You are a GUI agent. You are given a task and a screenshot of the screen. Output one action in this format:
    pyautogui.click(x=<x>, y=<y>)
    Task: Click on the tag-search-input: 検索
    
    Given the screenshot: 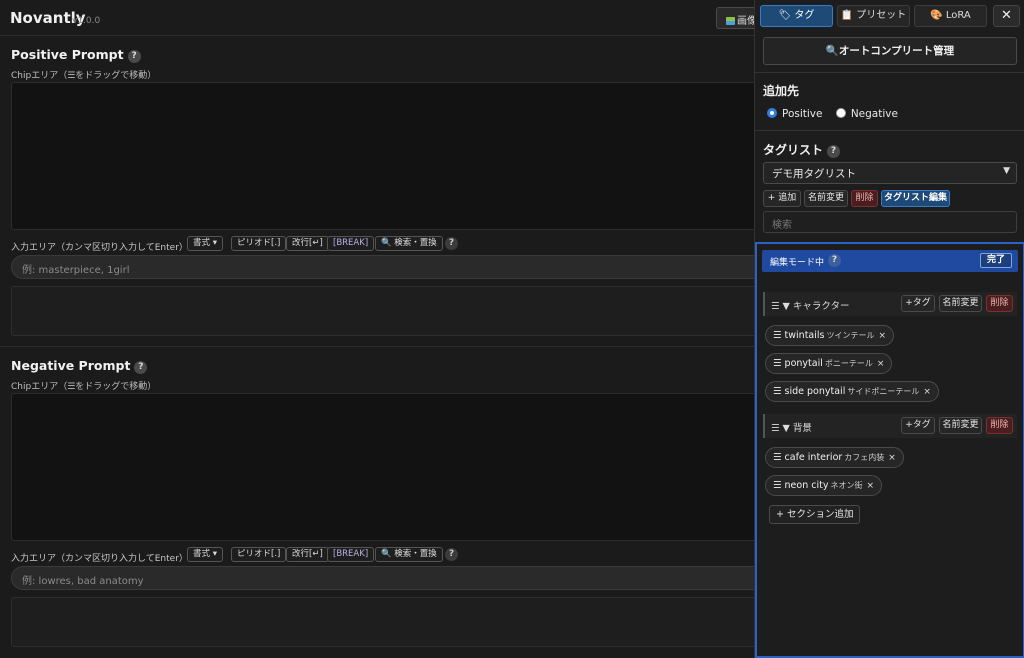 What is the action you would take?
    pyautogui.click(x=890, y=222)
    